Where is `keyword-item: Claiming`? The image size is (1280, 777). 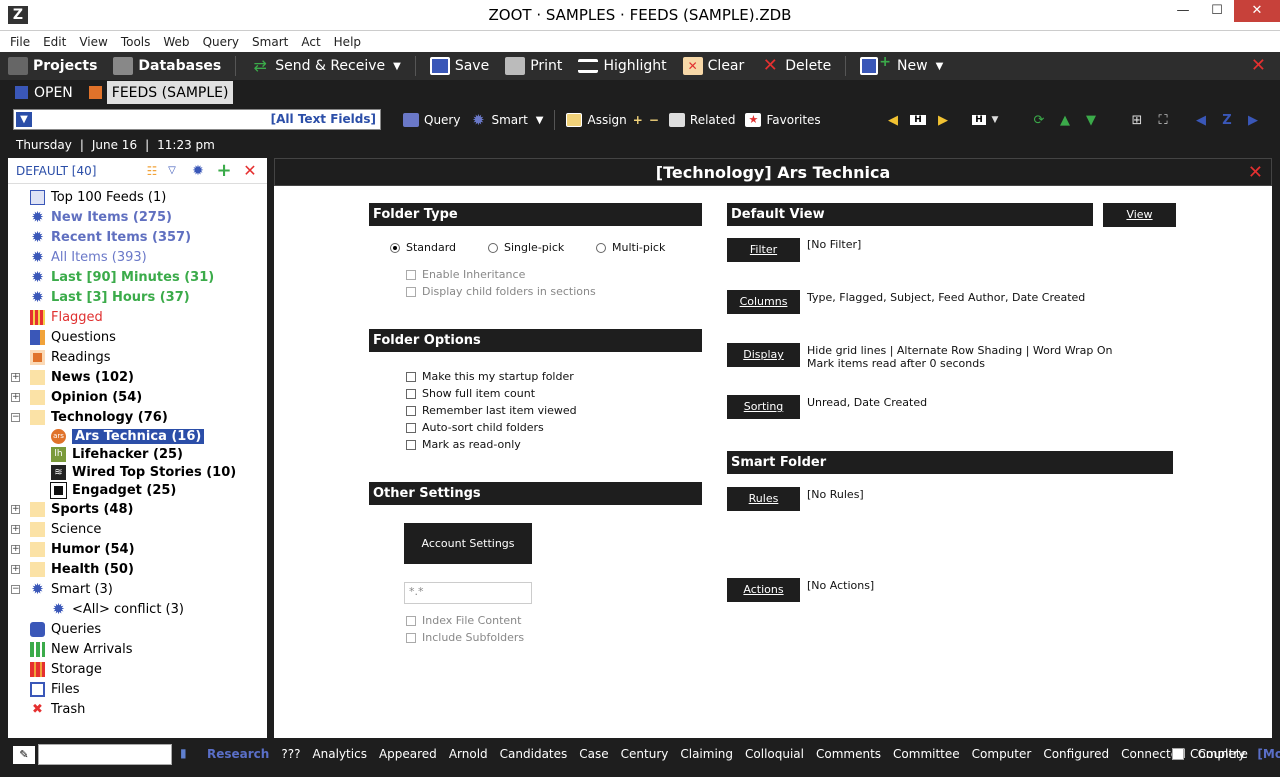
keyword-item: Claiming is located at coordinates (706, 754).